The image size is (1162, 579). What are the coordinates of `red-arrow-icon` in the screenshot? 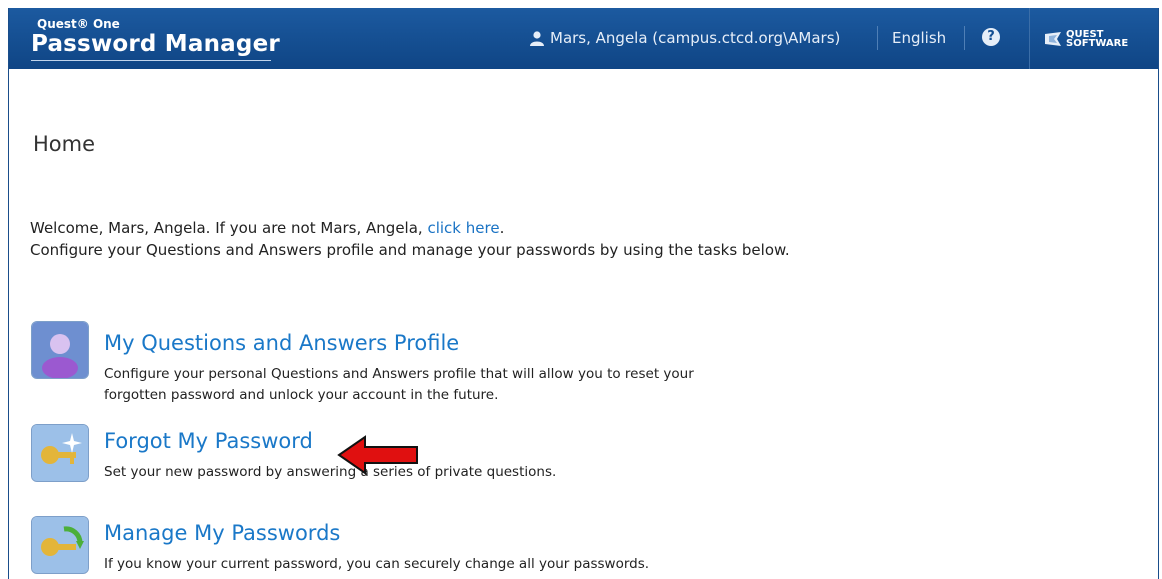 It's located at (377, 455).